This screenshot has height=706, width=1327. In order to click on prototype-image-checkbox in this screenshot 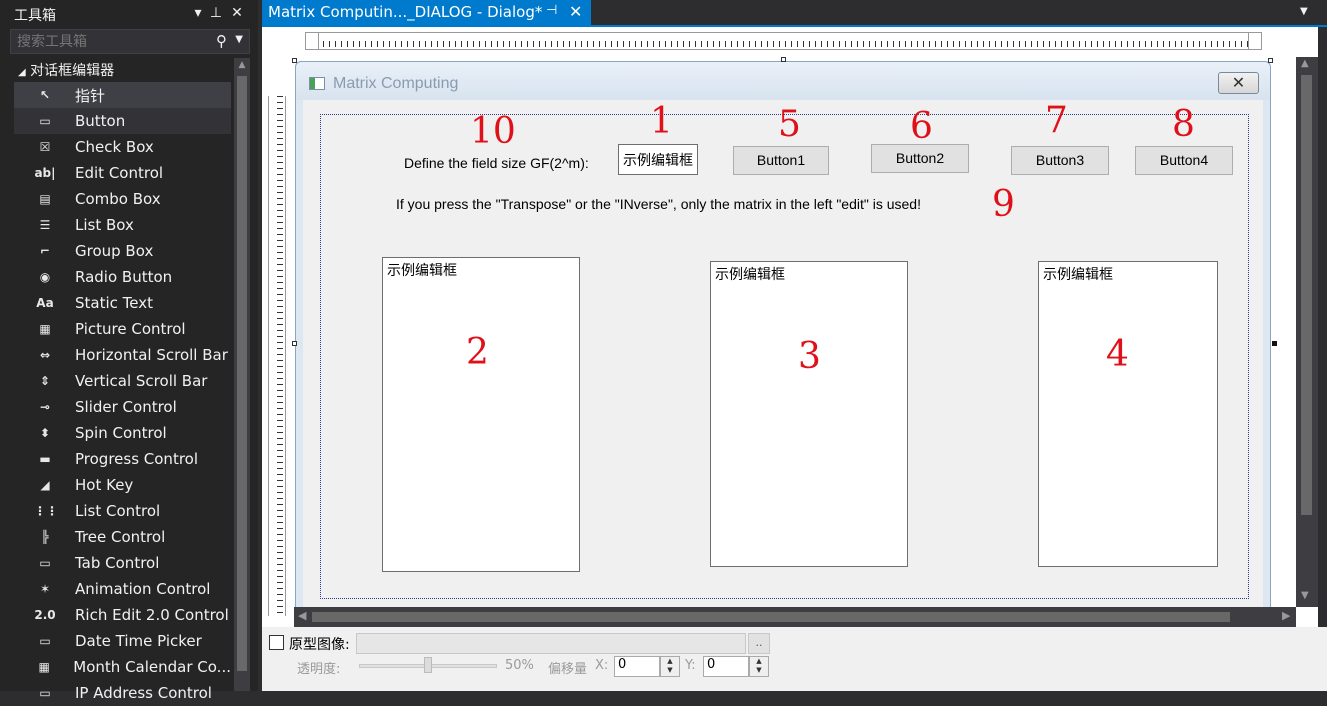, I will do `click(276, 642)`.